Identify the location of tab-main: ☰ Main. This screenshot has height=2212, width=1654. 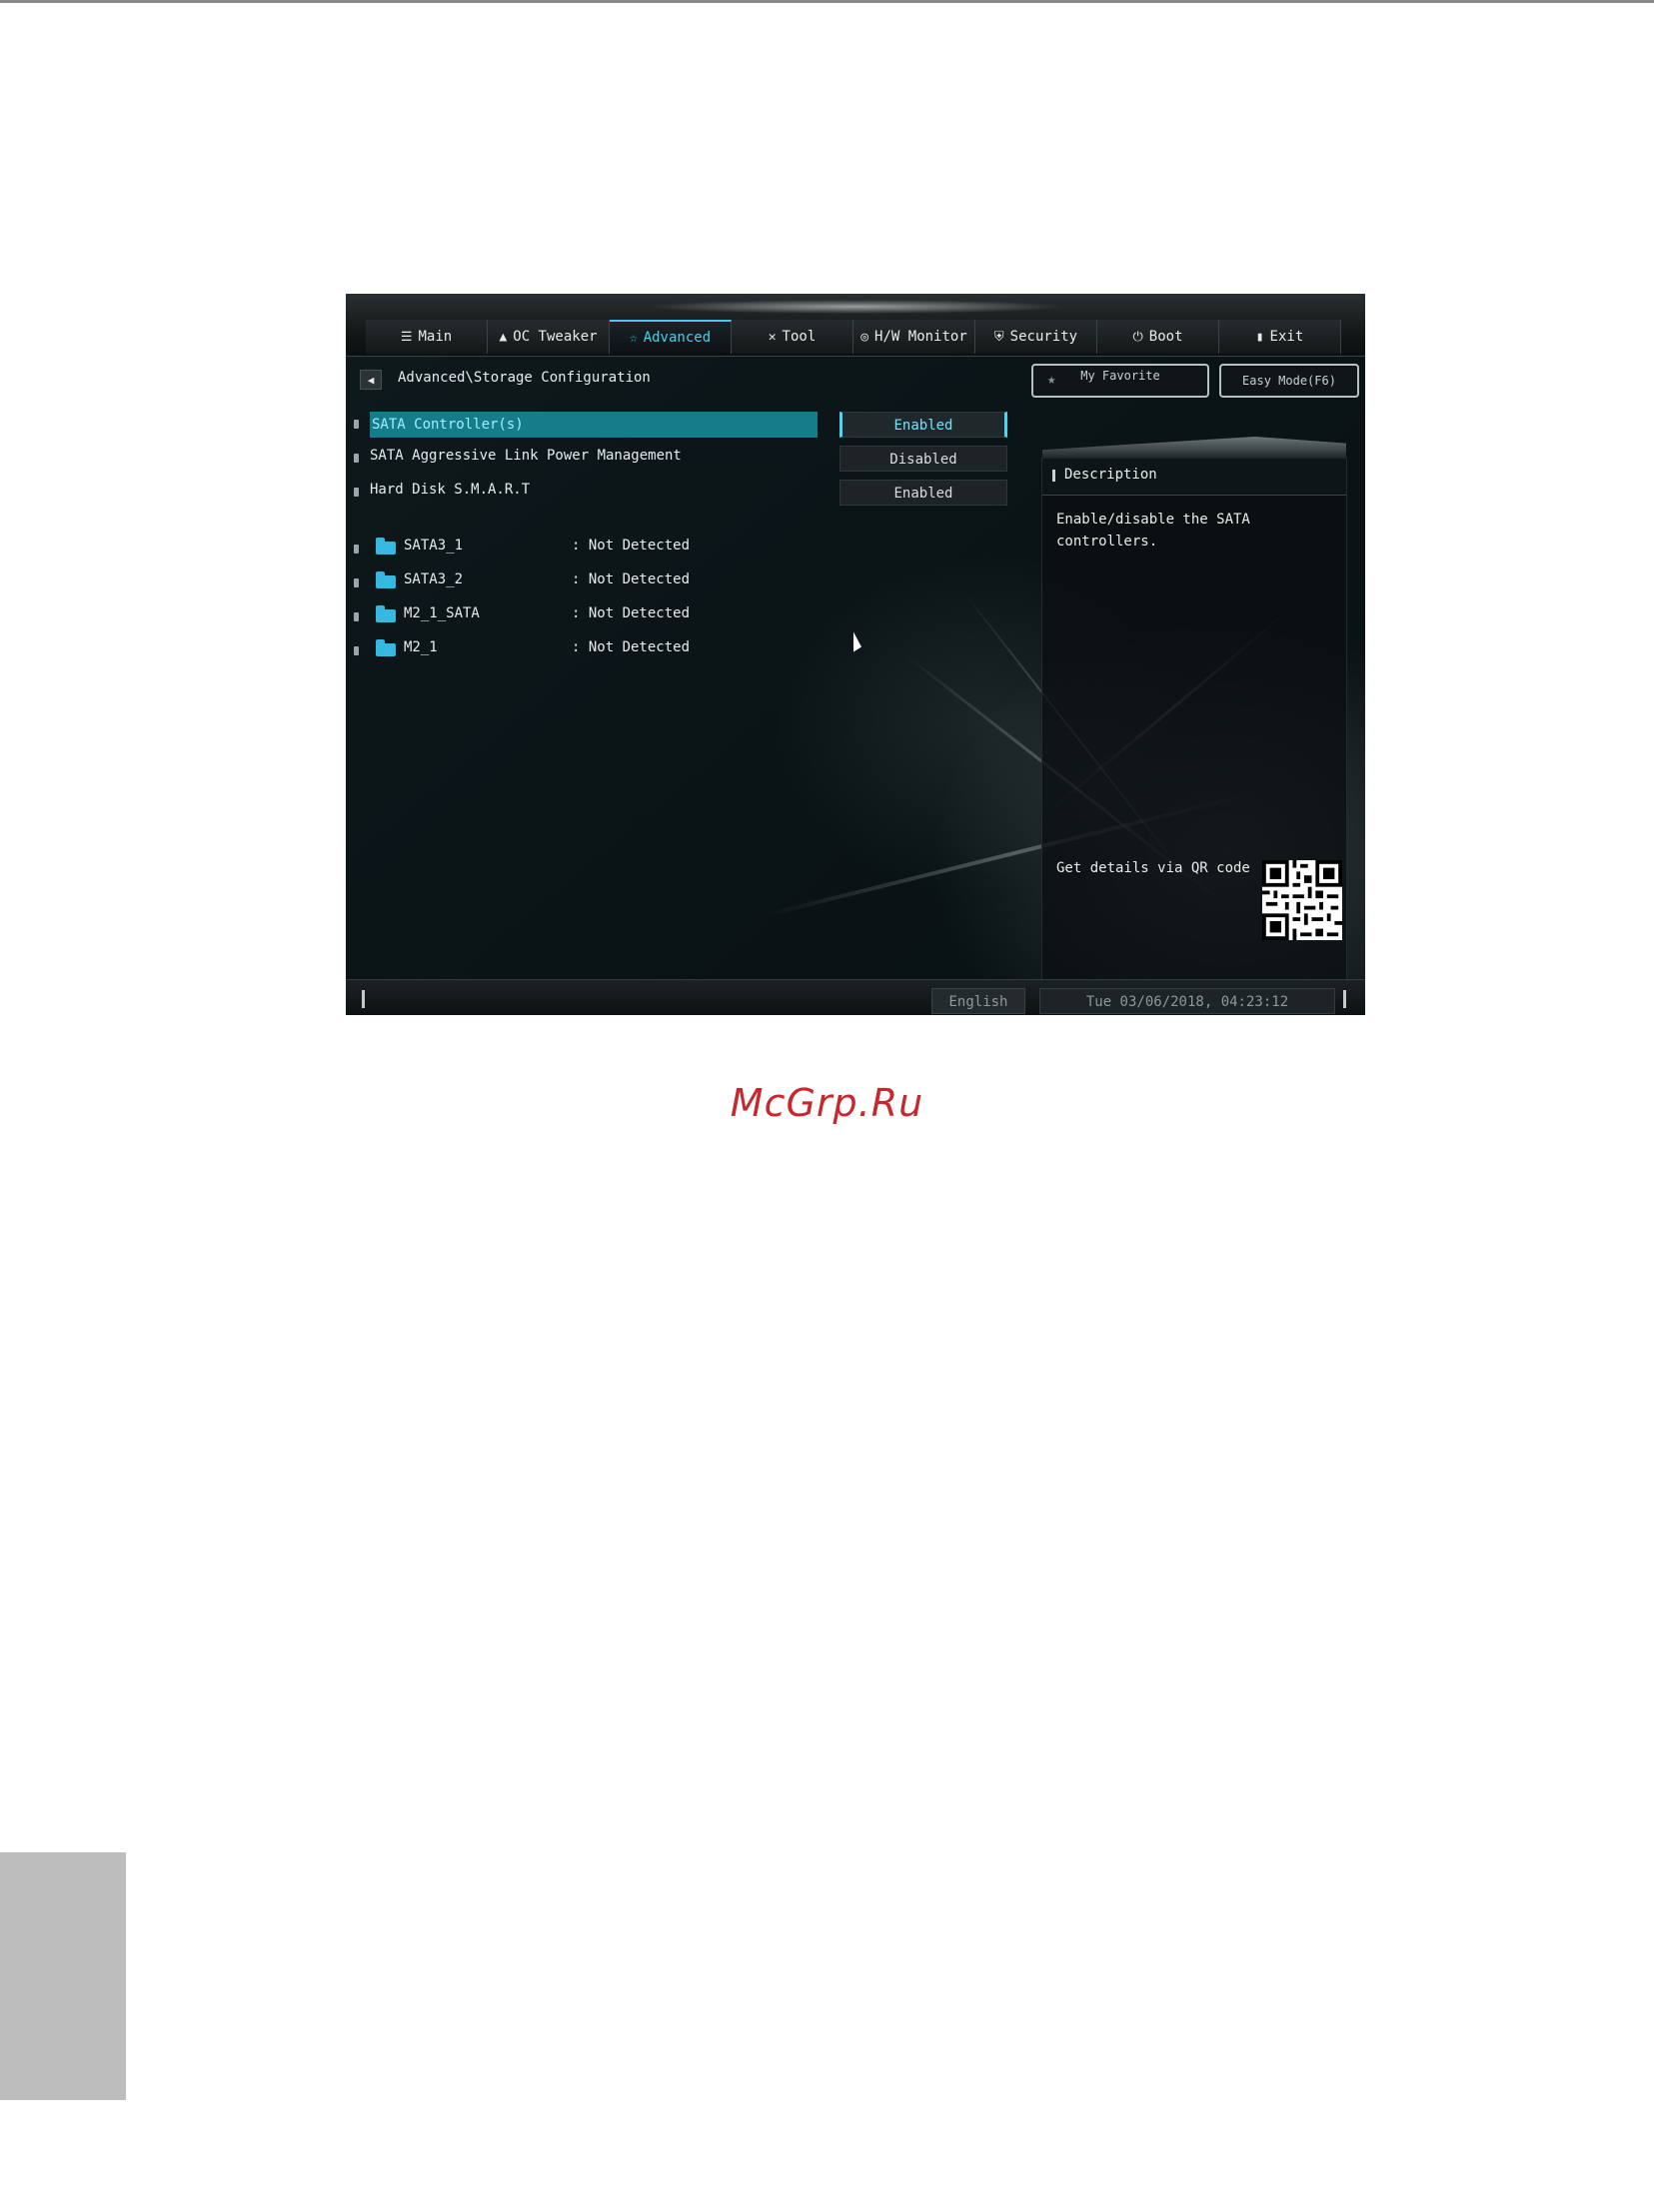
(427, 337).